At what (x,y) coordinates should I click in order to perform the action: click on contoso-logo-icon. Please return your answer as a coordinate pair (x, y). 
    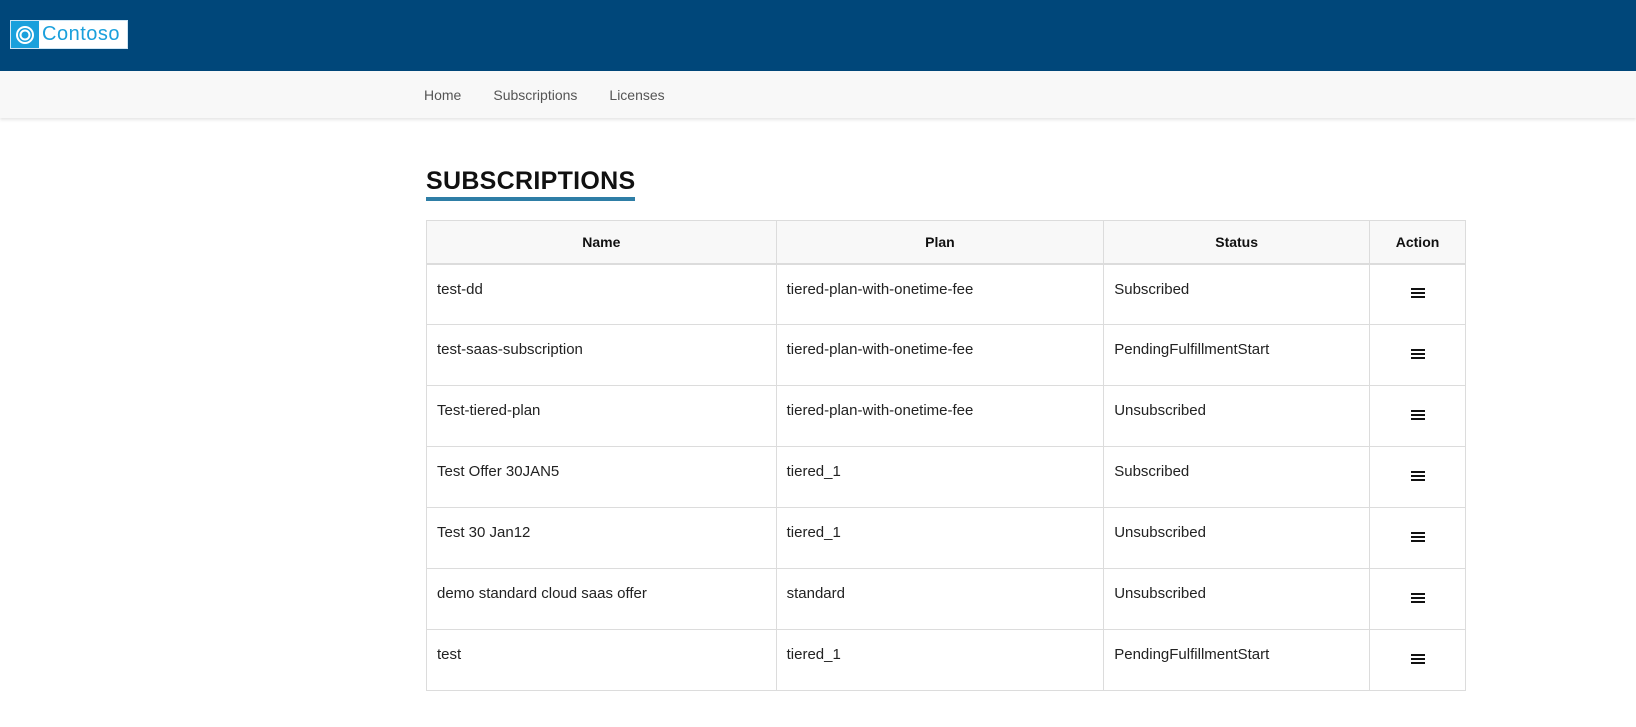
    Looking at the image, I should click on (25, 34).